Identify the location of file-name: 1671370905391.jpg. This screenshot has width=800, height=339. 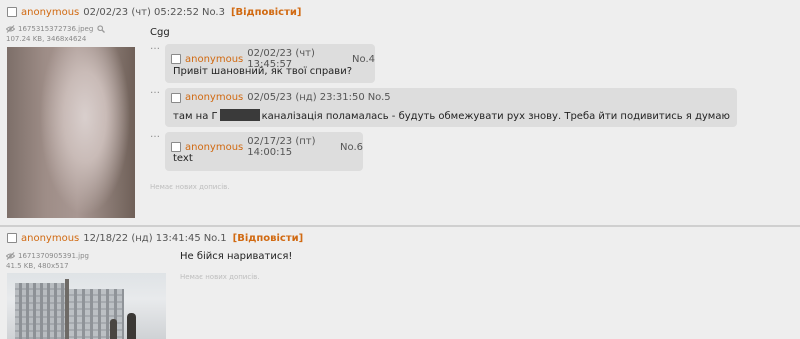
(53, 256).